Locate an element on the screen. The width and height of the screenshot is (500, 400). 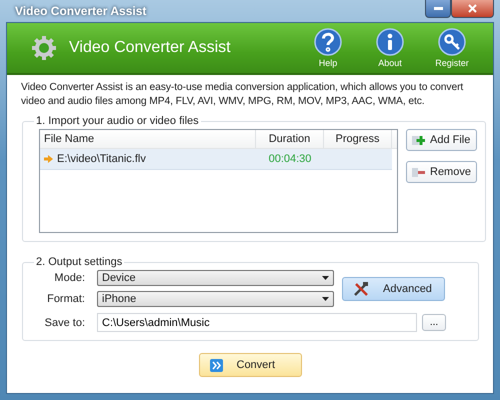
remove-file-button: Remove is located at coordinates (441, 172).